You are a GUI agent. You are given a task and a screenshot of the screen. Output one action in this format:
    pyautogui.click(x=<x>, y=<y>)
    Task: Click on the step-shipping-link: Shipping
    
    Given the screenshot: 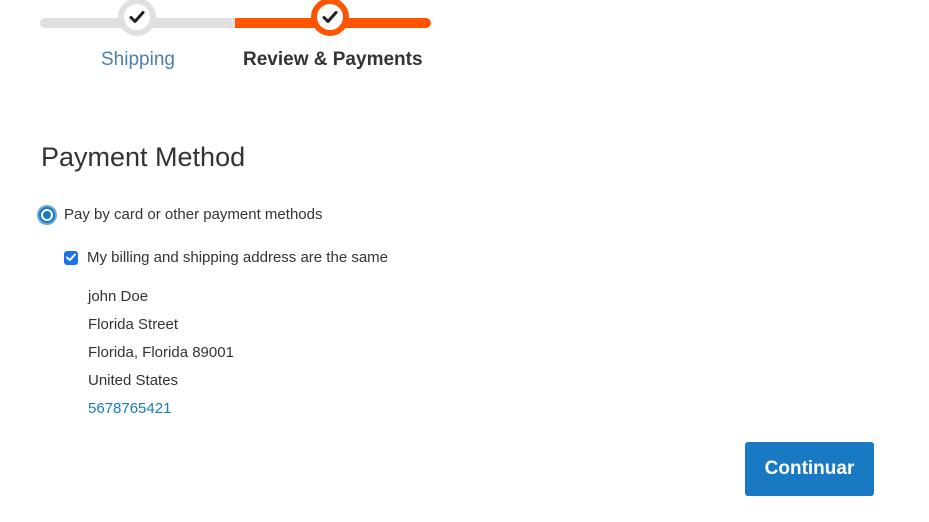 What is the action you would take?
    pyautogui.click(x=138, y=60)
    